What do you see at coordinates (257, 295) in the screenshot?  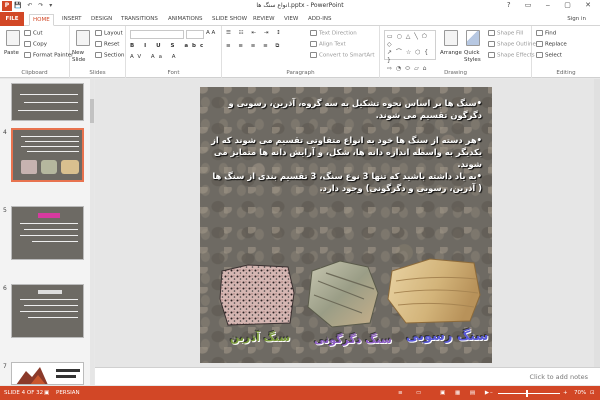 I see `igneous-rock-image` at bounding box center [257, 295].